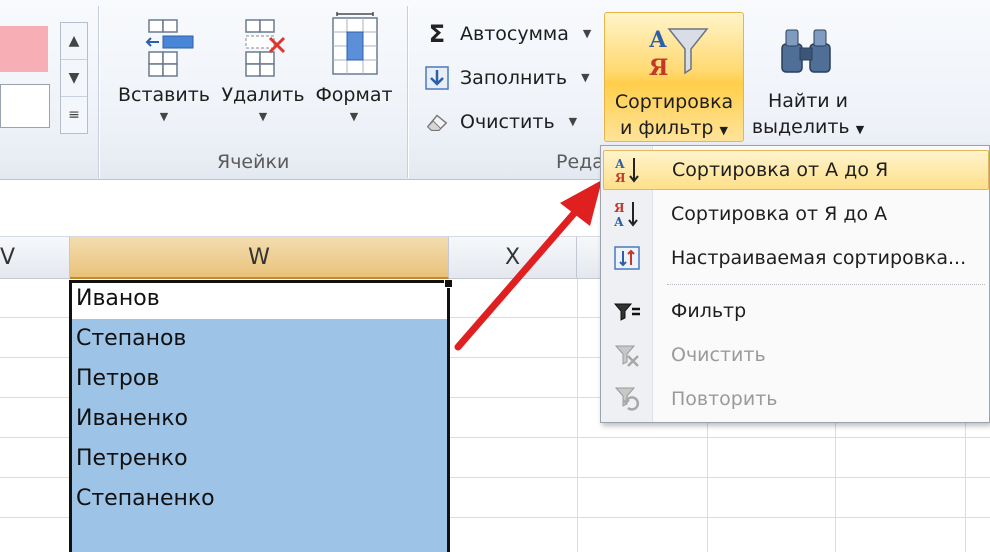 Image resolution: width=990 pixels, height=552 pixels. I want to click on fill-down-icon, so click(437, 78).